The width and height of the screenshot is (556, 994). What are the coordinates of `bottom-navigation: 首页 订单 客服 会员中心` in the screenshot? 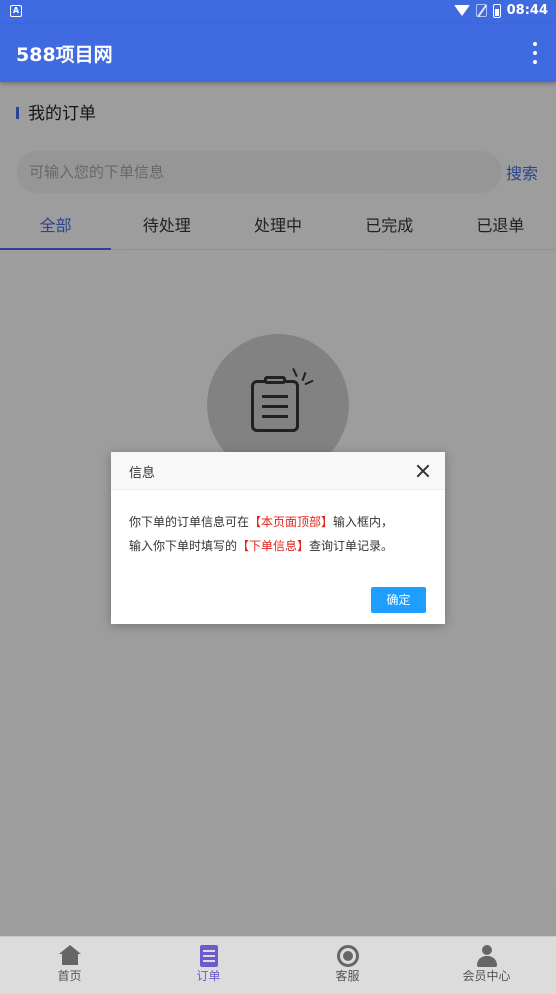 It's located at (278, 965).